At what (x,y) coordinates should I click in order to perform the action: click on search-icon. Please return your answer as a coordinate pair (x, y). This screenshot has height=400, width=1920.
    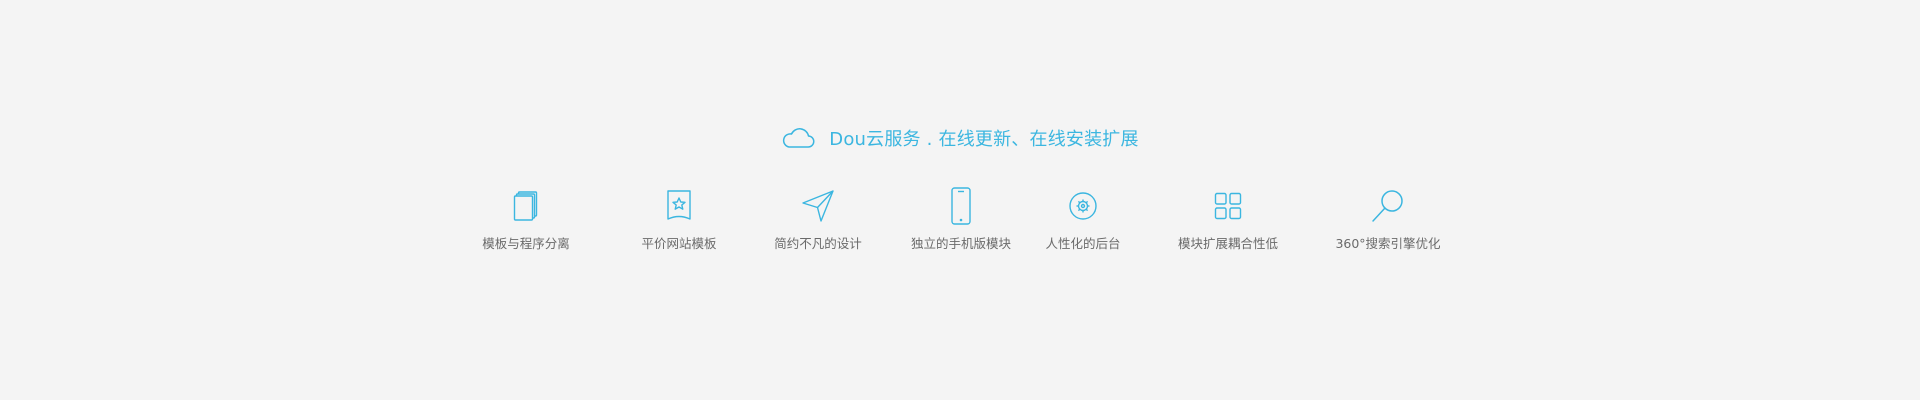
    Looking at the image, I should click on (1388, 206).